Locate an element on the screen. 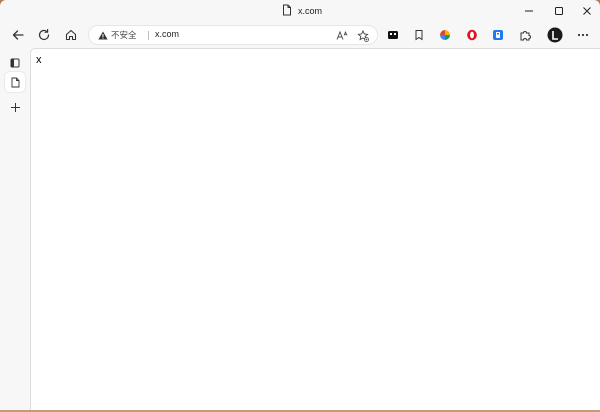  close-button is located at coordinates (586, 11).